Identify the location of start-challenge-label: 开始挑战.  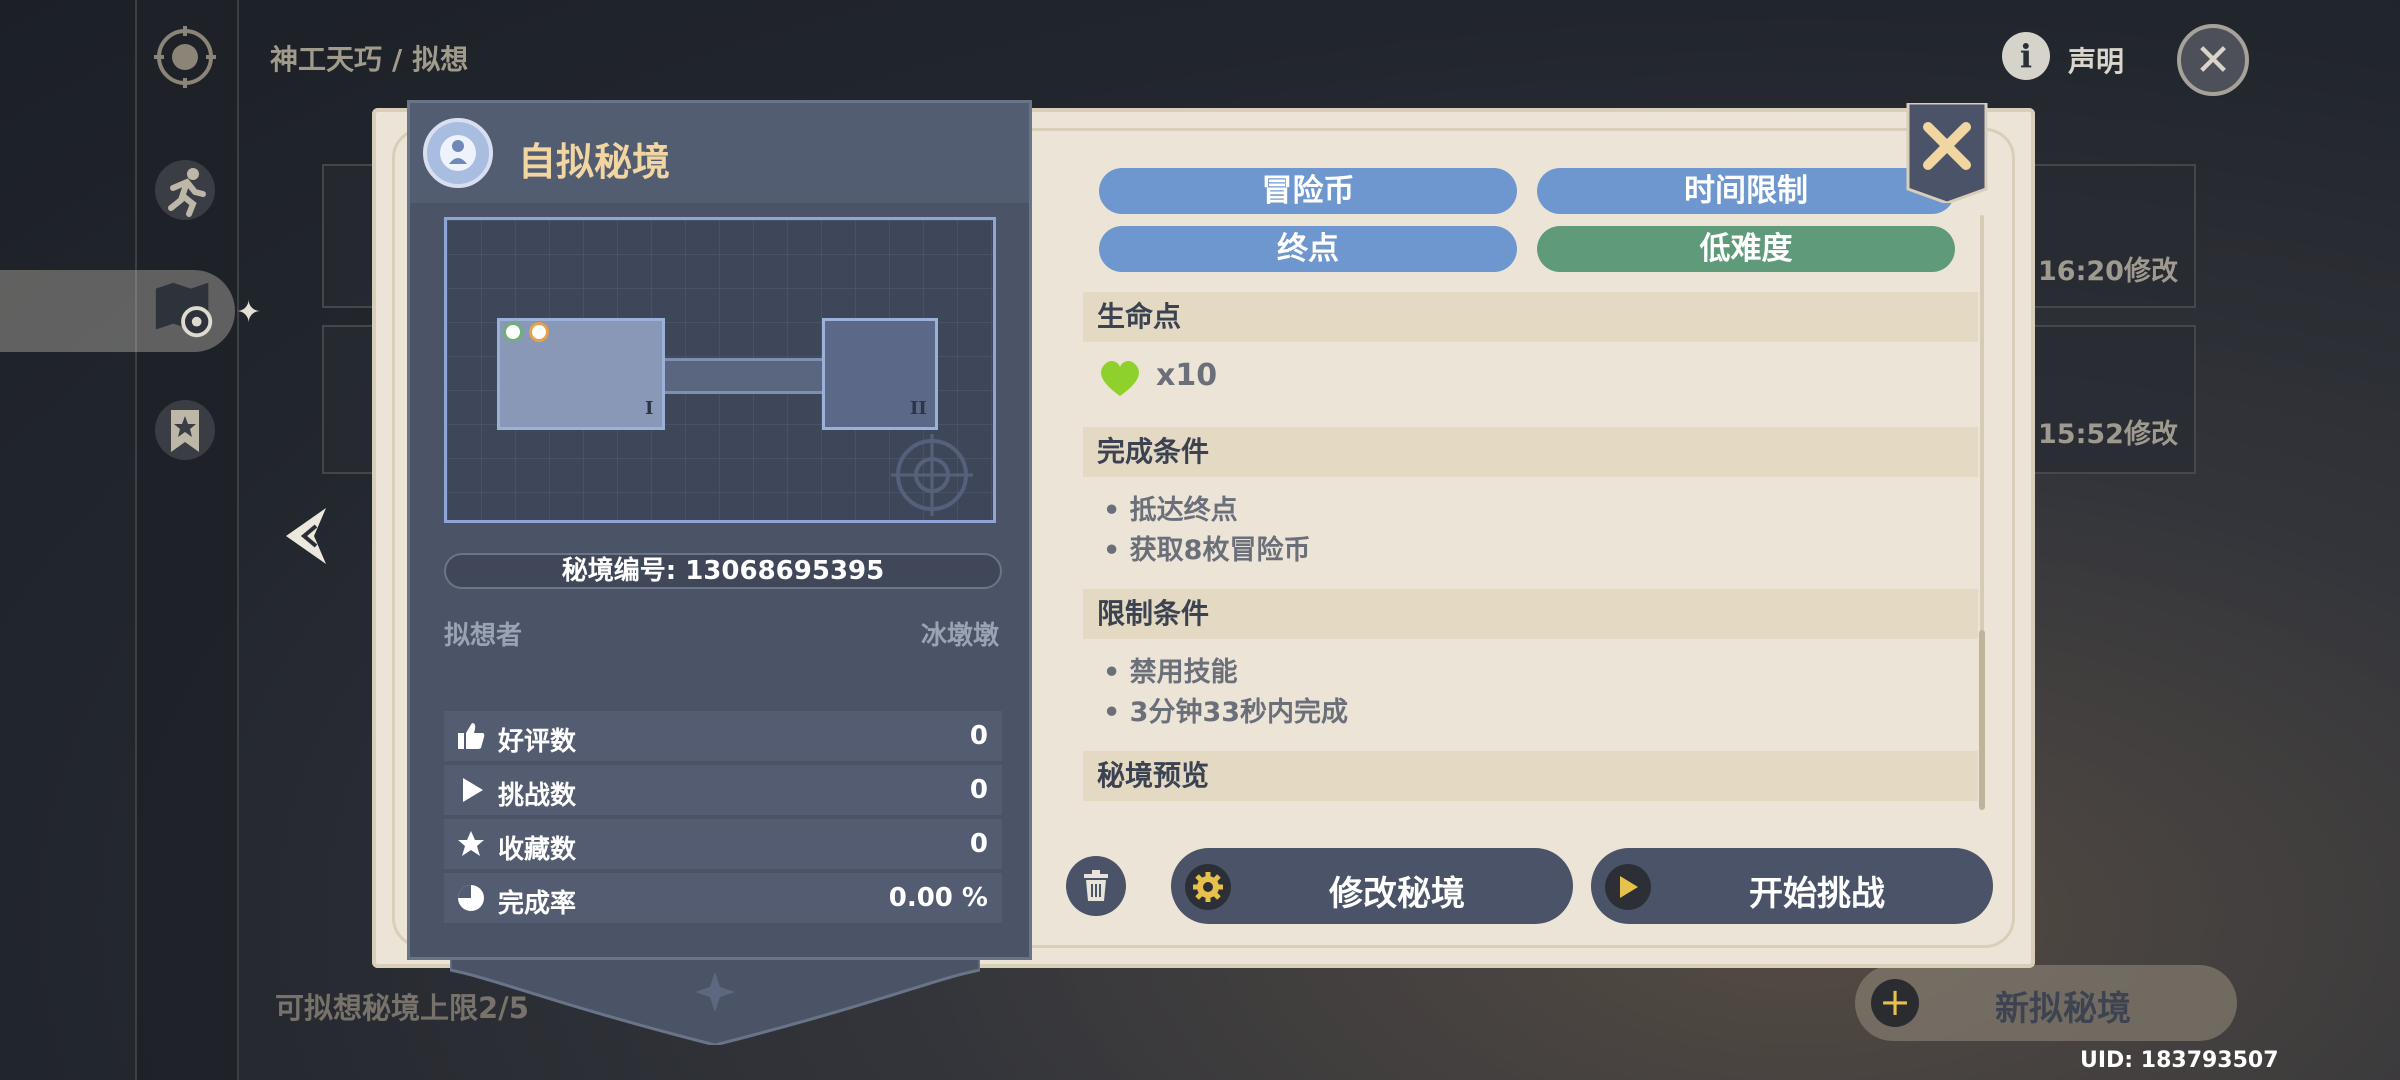
(1817, 894).